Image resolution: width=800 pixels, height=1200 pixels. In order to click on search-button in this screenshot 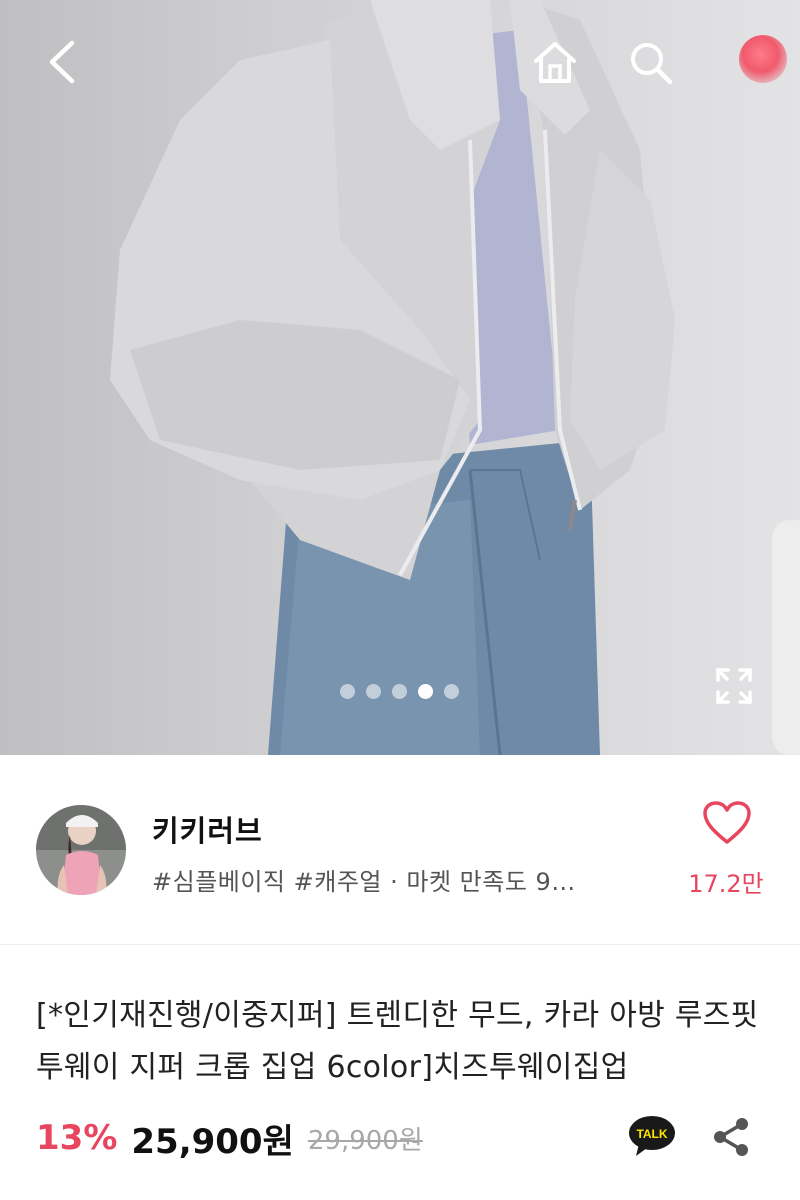, I will do `click(651, 63)`.